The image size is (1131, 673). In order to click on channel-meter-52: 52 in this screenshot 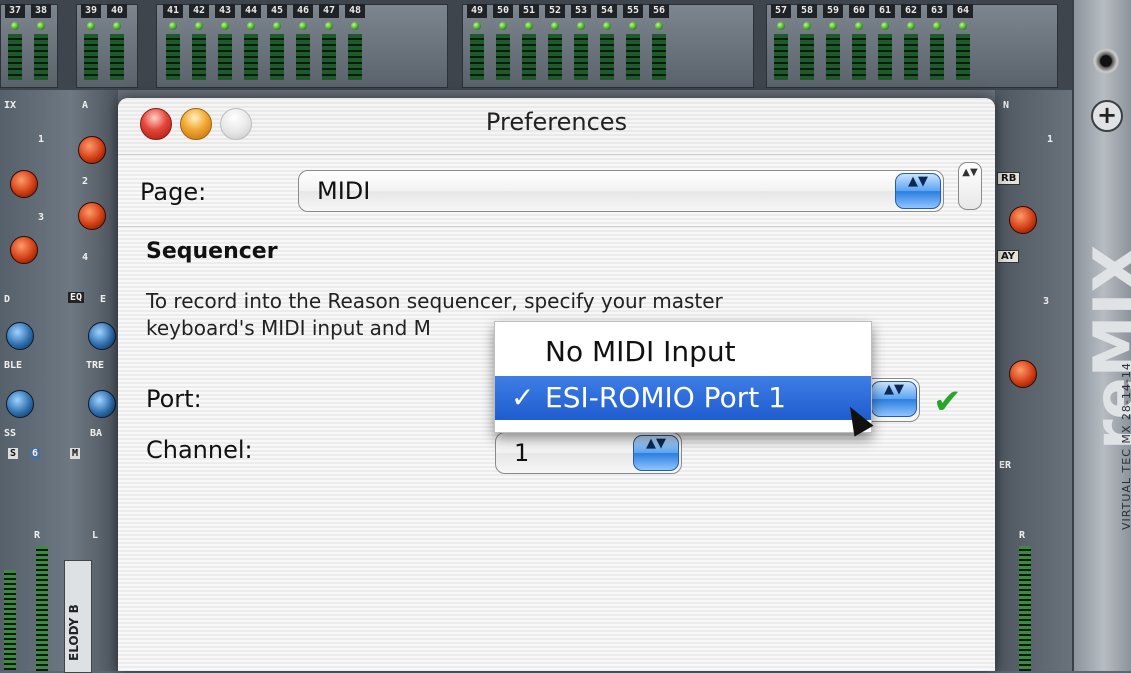, I will do `click(555, 41)`.